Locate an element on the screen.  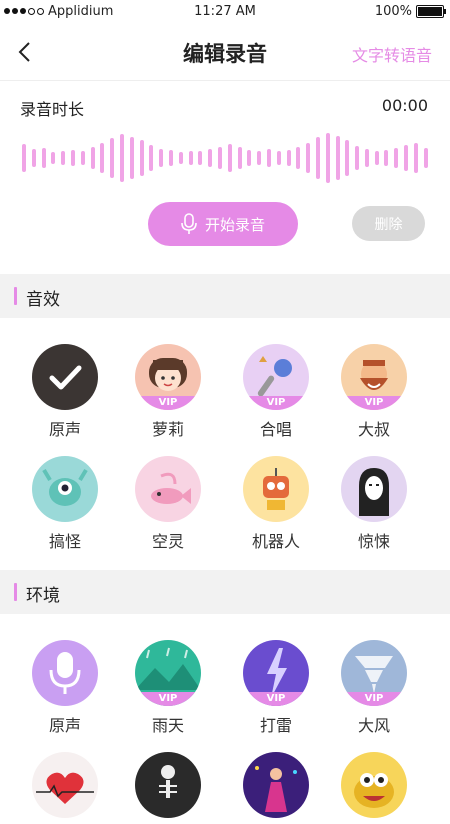
effects-option: 空灵 is located at coordinates (168, 504).